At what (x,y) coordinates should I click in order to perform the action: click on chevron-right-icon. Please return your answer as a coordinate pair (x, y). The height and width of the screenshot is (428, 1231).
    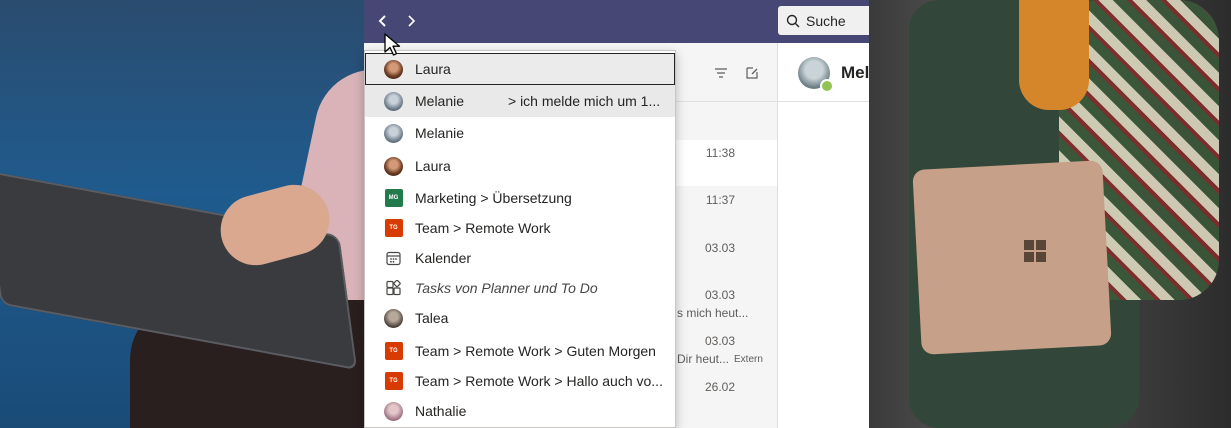
    Looking at the image, I should click on (412, 21).